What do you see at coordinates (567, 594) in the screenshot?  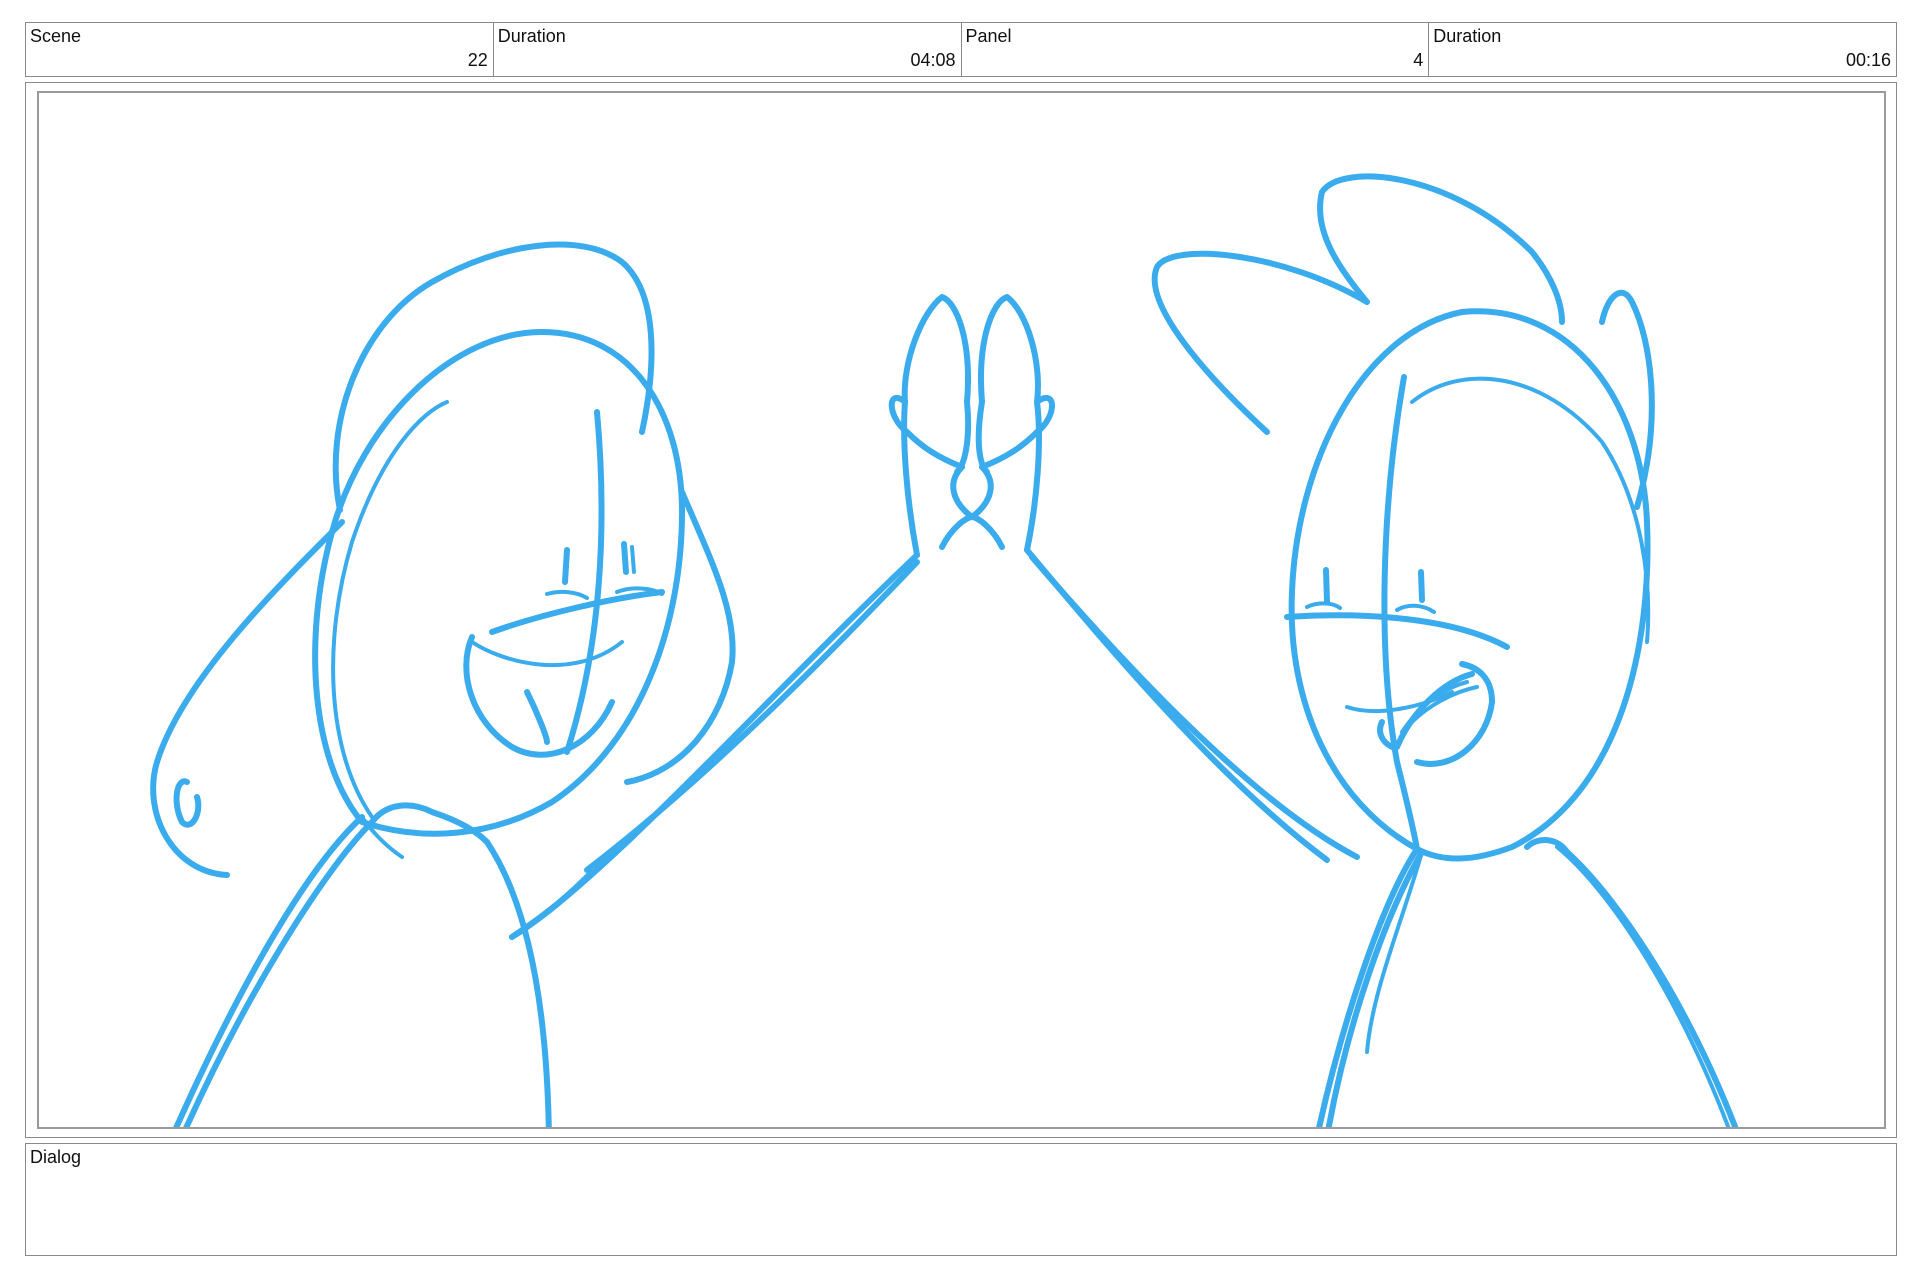 I see `left-brow-left` at bounding box center [567, 594].